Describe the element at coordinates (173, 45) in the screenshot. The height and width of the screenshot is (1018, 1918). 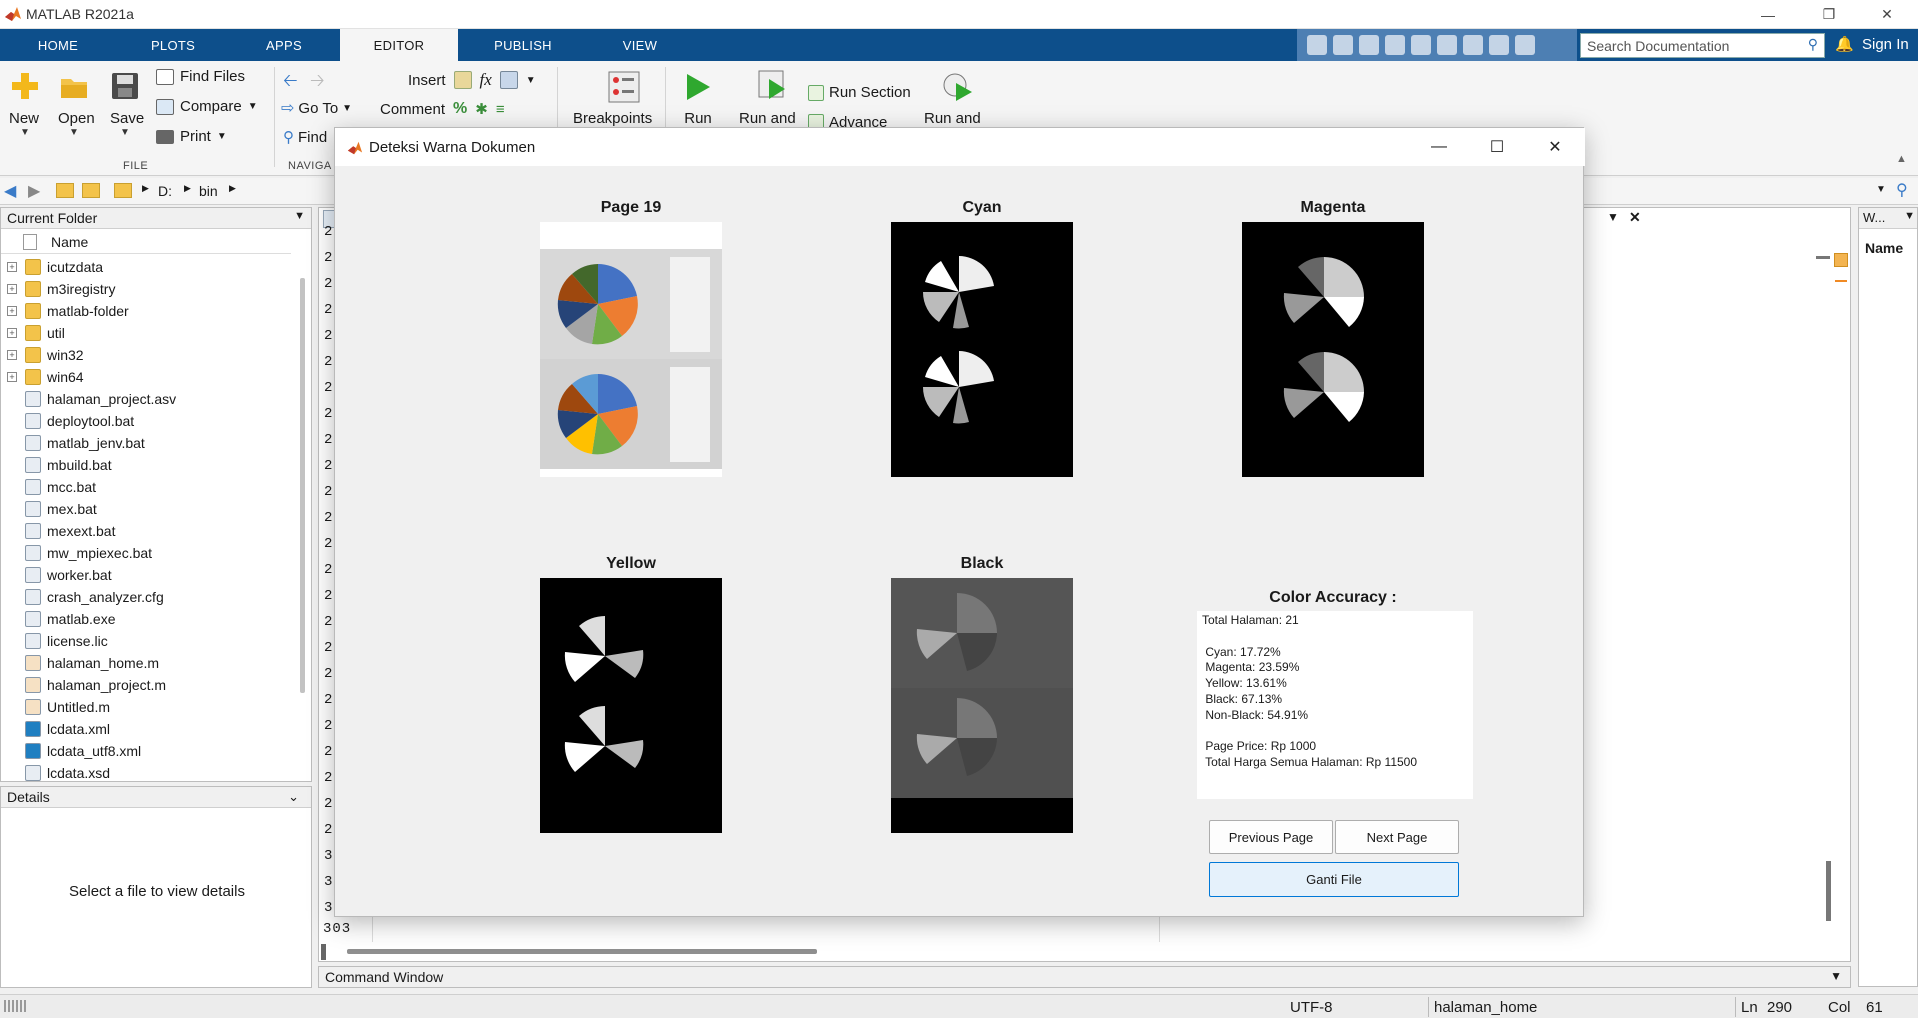
I see `tab-plots: PLOTS` at that location.